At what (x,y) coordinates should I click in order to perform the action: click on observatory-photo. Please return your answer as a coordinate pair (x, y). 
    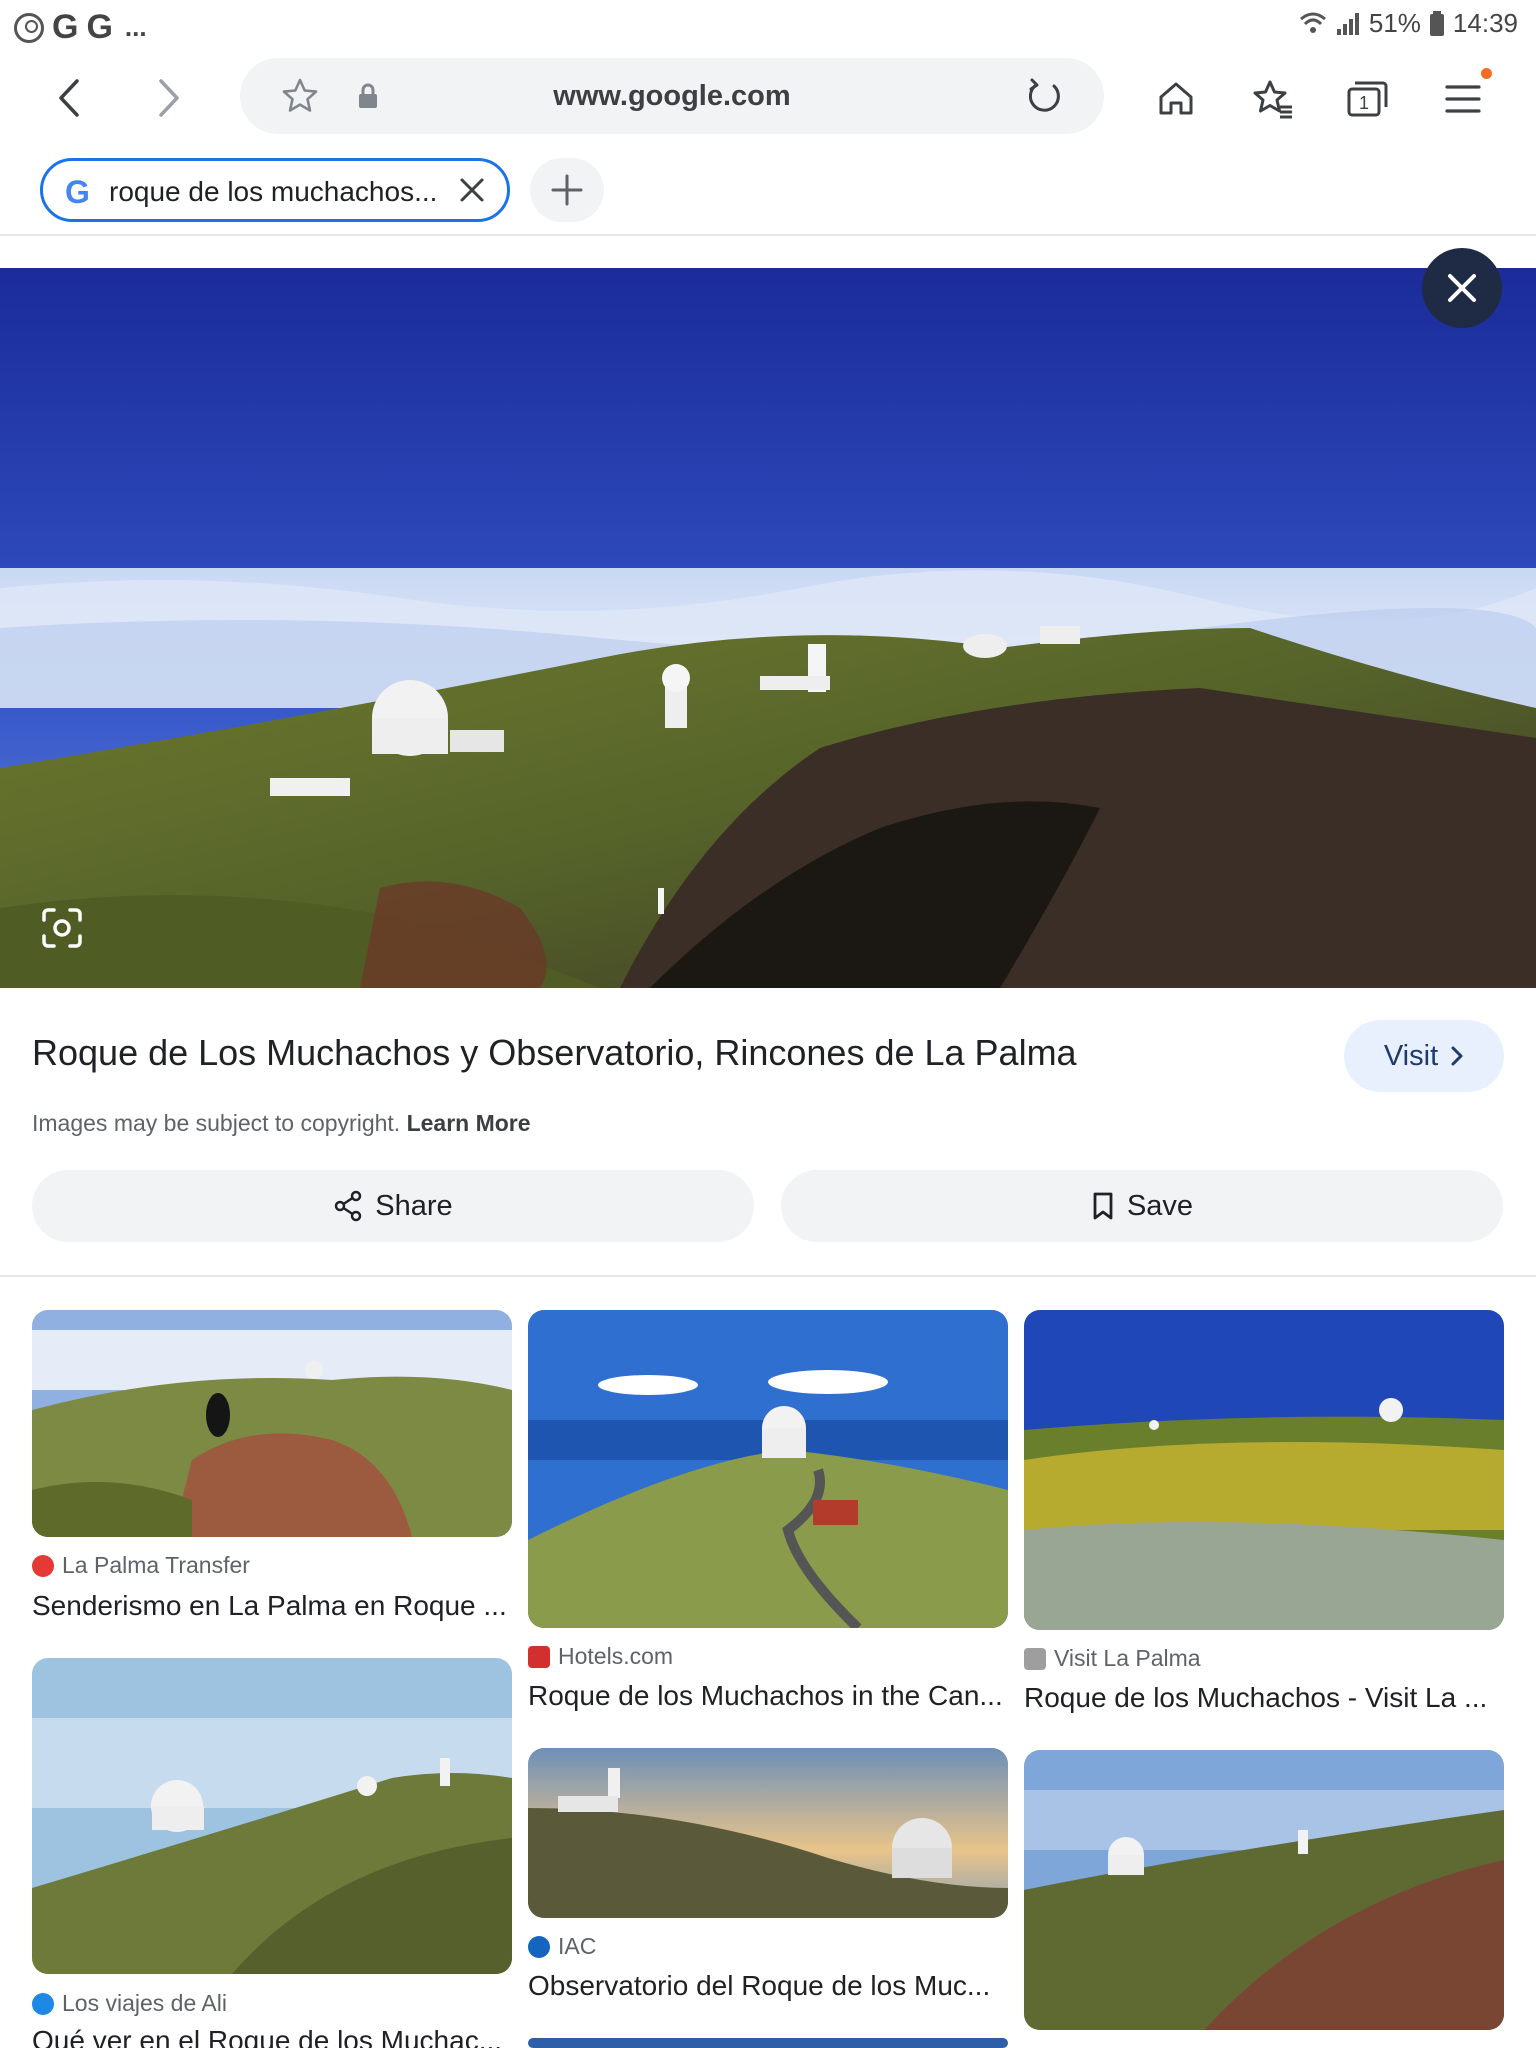
    Looking at the image, I should click on (272, 1816).